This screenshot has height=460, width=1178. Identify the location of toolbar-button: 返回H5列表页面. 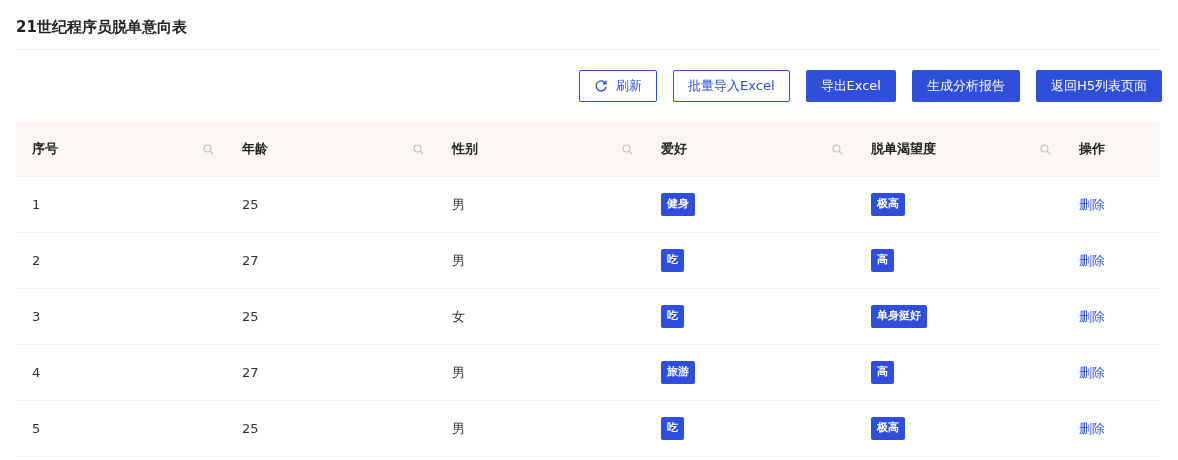
(1098, 86).